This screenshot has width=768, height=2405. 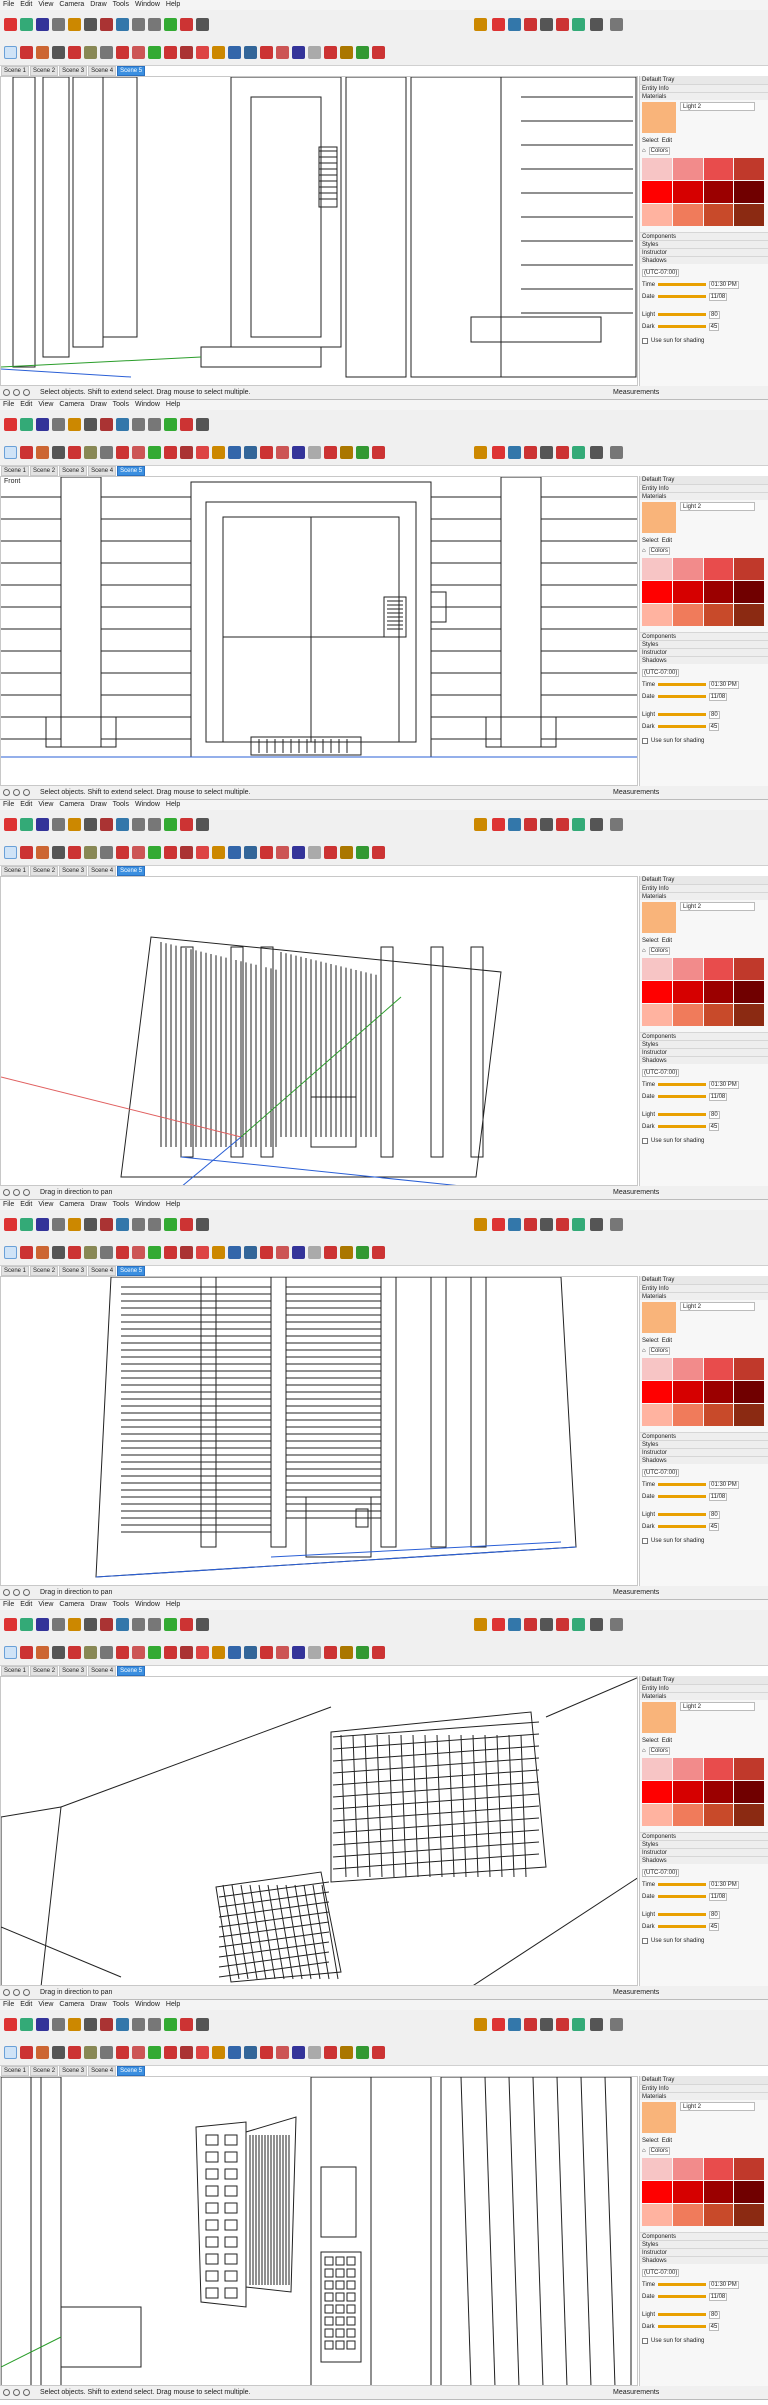 I want to click on material-swatch, so click(x=659, y=2117).